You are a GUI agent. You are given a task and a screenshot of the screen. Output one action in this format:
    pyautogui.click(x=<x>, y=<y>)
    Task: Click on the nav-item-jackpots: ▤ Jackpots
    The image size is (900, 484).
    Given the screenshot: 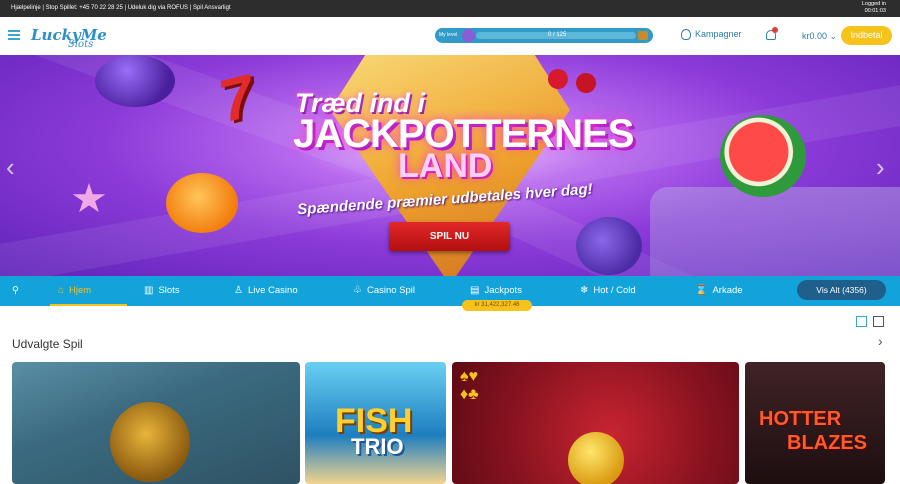 What is the action you would take?
    pyautogui.click(x=496, y=290)
    